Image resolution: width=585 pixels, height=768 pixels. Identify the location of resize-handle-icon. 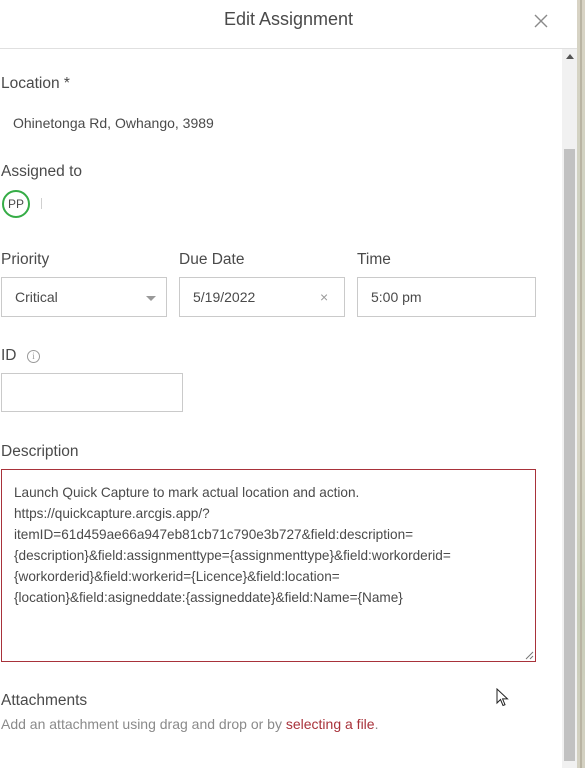
(529, 655).